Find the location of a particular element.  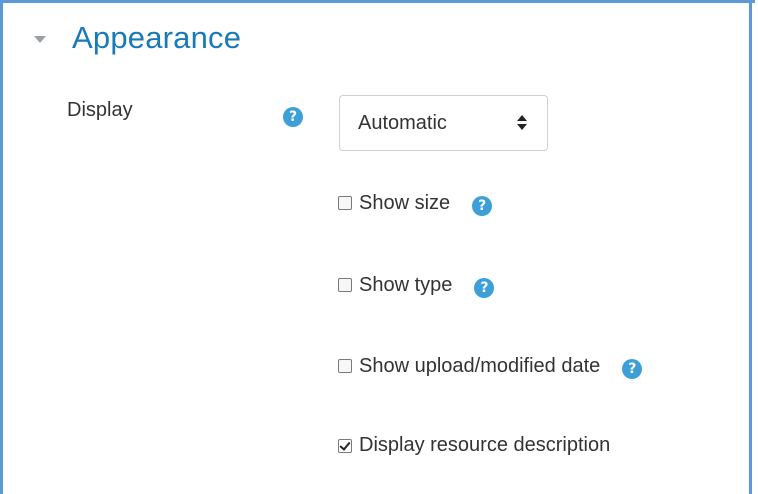

show-size-label: Show size is located at coordinates (404, 203).